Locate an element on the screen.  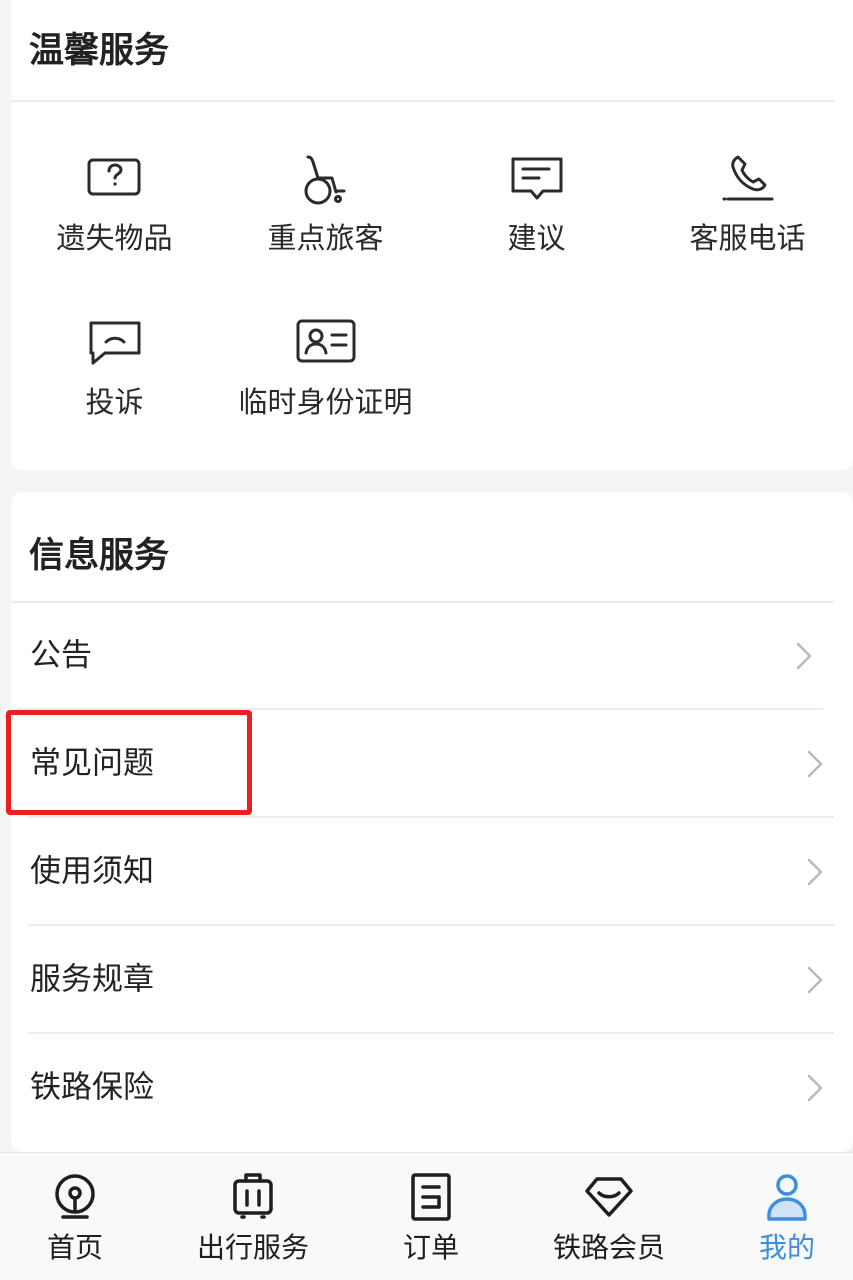
list-row-usage-notice: 使用须知 is located at coordinates (431, 872).